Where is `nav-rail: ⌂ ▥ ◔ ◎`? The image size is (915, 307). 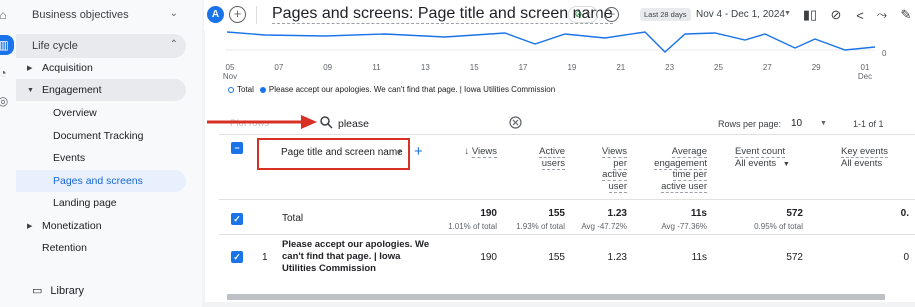 nav-rail: ⌂ ▥ ◔ ◎ is located at coordinates (8, 153).